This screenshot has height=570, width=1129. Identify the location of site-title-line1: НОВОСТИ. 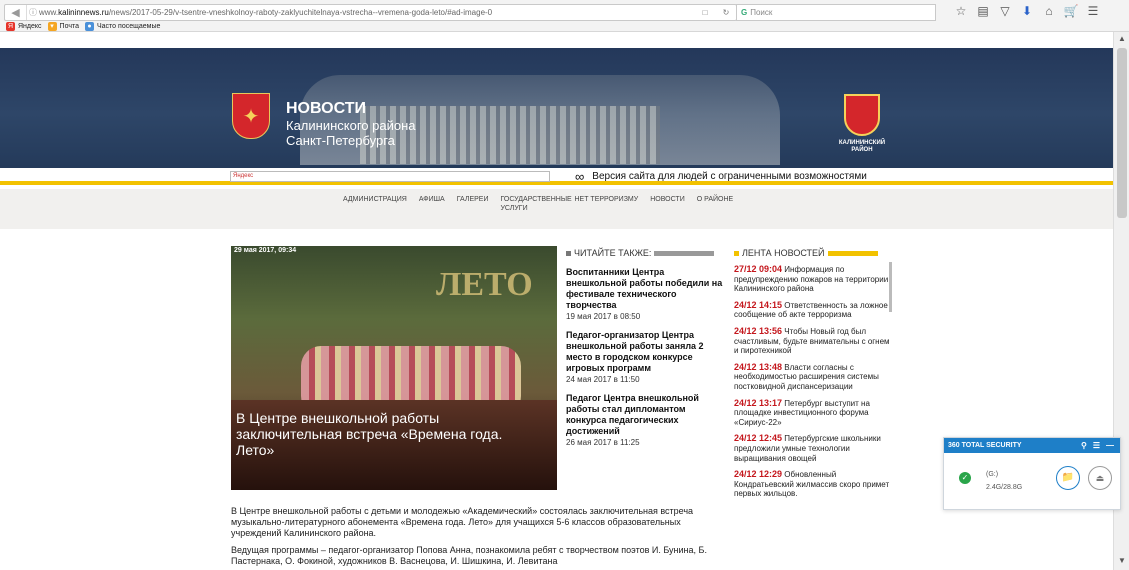
(326, 108).